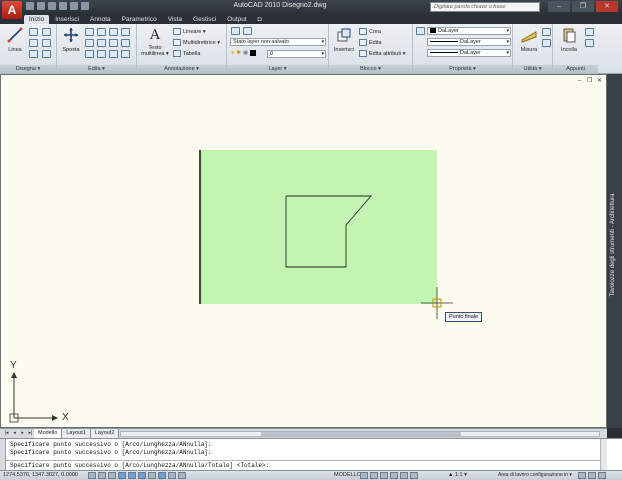  Describe the element at coordinates (457, 475) in the screenshot. I see `annotation-scale: ▲ 1:1 ▾` at that location.